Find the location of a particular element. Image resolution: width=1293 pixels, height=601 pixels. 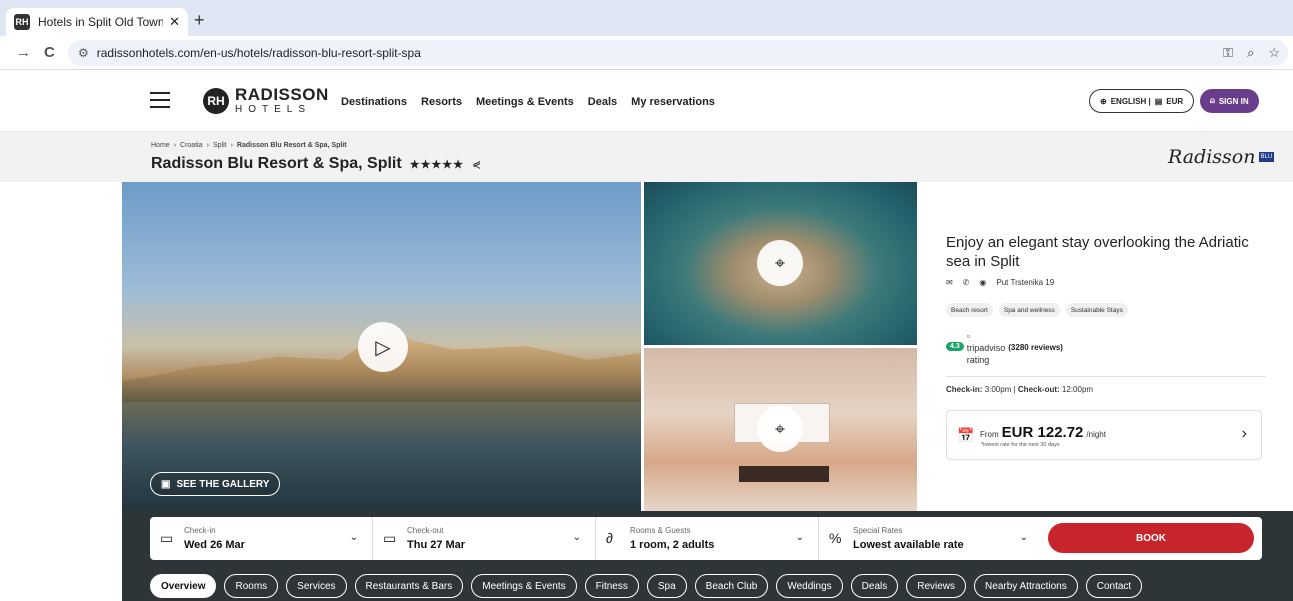

checkin-label: Check-in: is located at coordinates (964, 389).